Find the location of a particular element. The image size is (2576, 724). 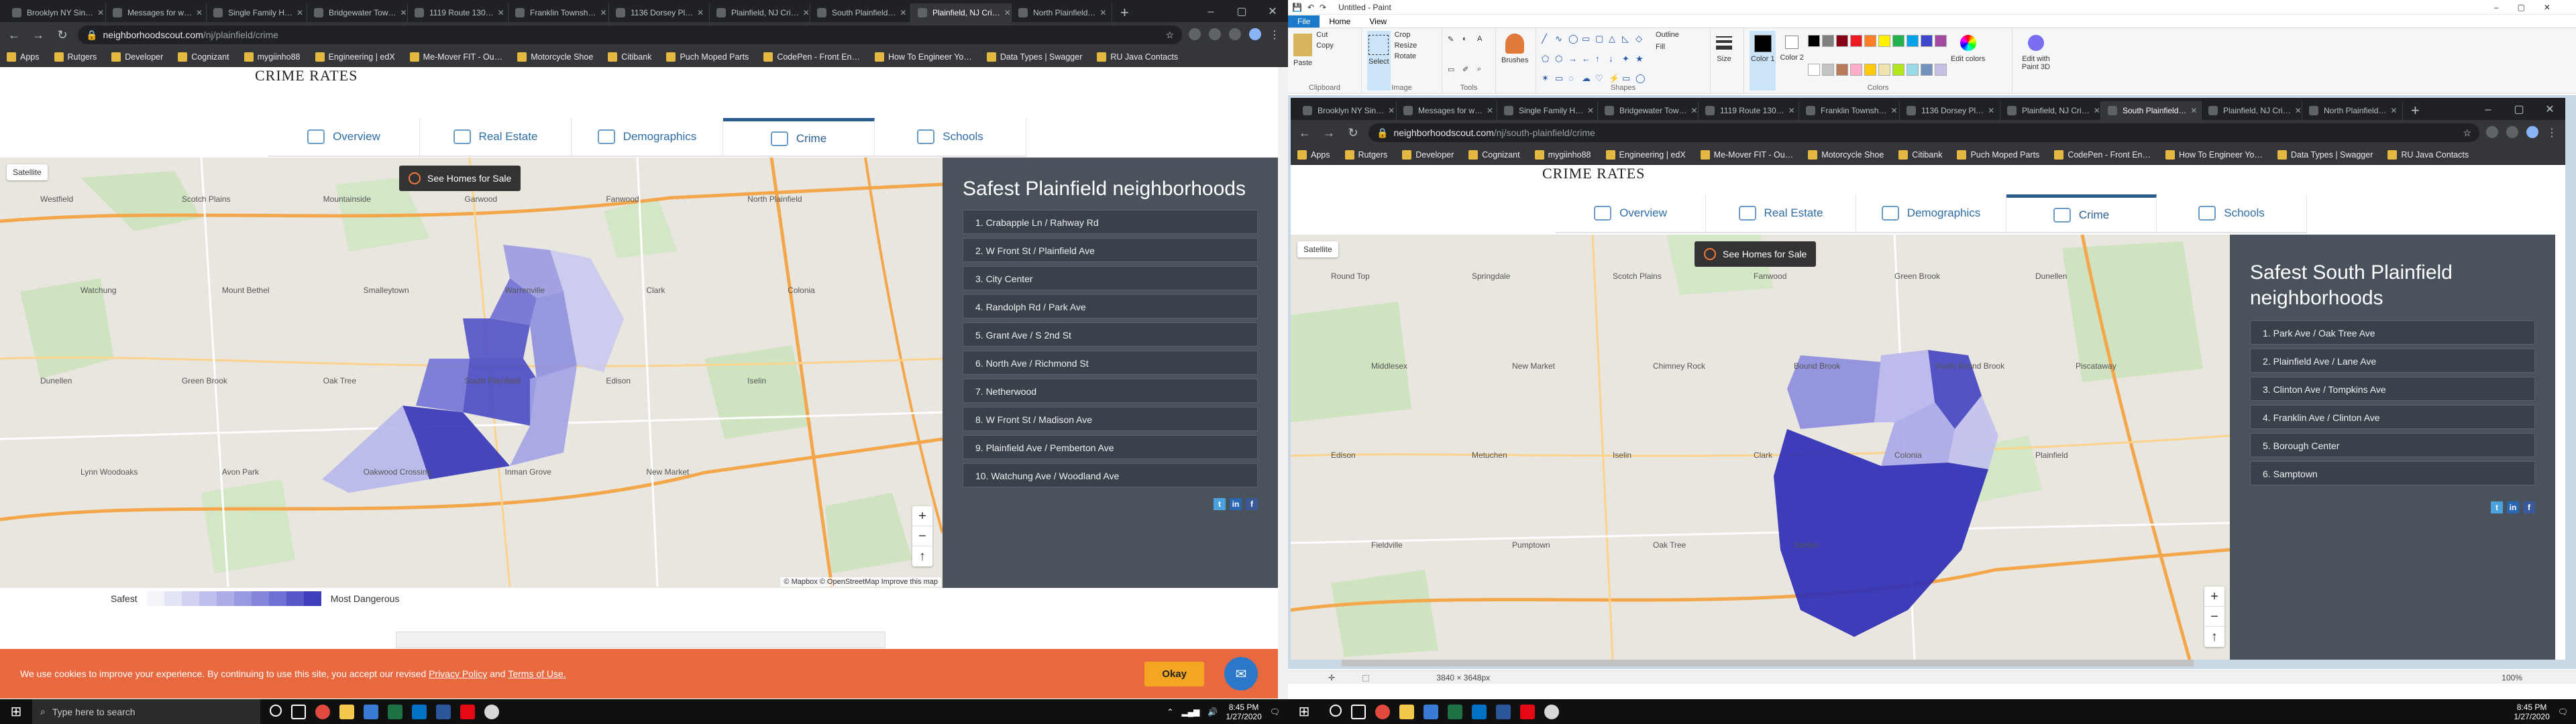

paint-icon is located at coordinates (1551, 711).